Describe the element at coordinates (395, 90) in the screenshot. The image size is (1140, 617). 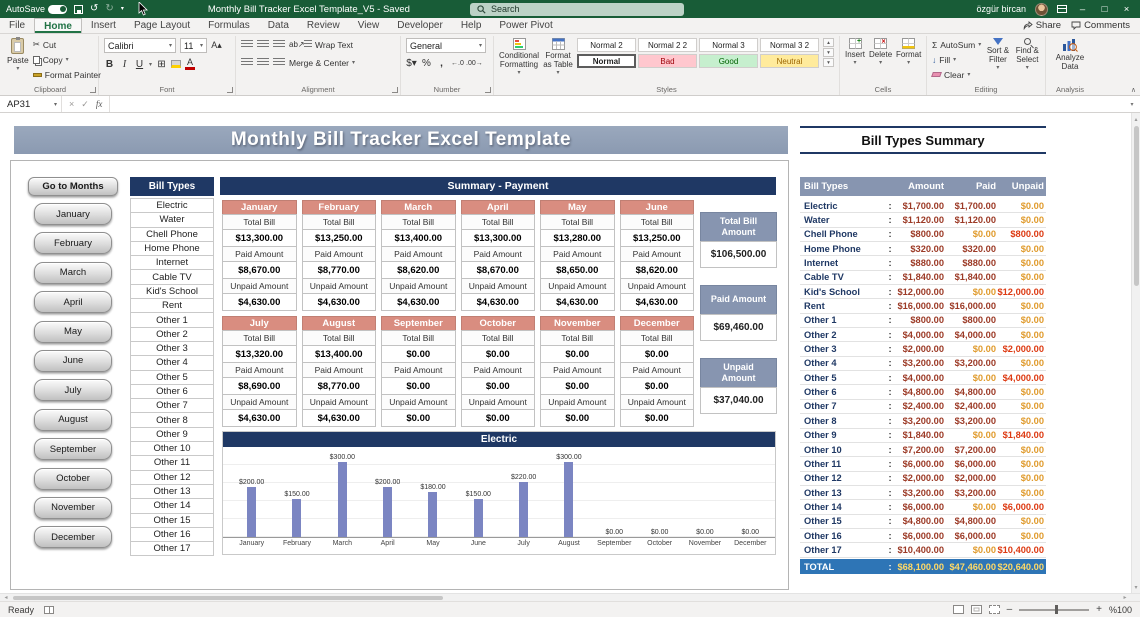
I see `alignment-dialog-launcher` at that location.